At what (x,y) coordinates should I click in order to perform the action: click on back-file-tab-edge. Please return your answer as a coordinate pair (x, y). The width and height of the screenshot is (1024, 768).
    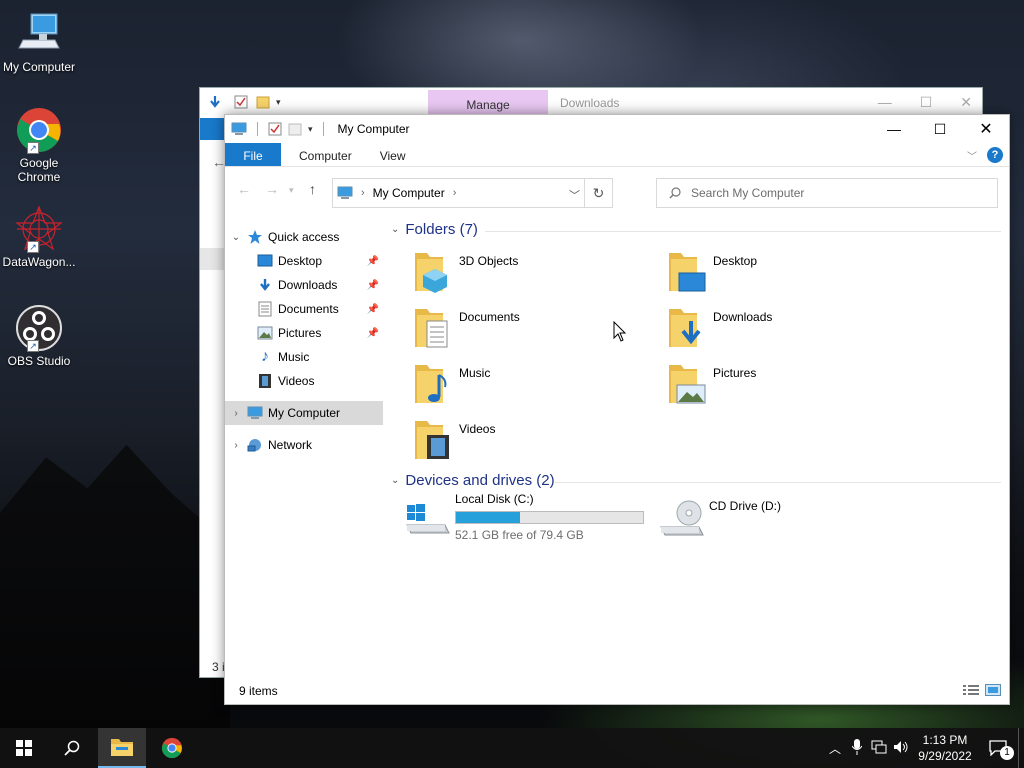
    Looking at the image, I should click on (213, 129).